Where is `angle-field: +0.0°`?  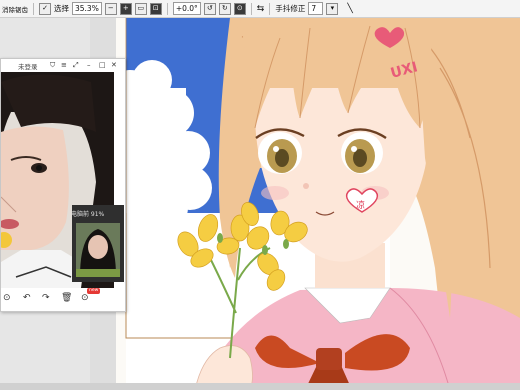 angle-field: +0.0° is located at coordinates (186, 8).